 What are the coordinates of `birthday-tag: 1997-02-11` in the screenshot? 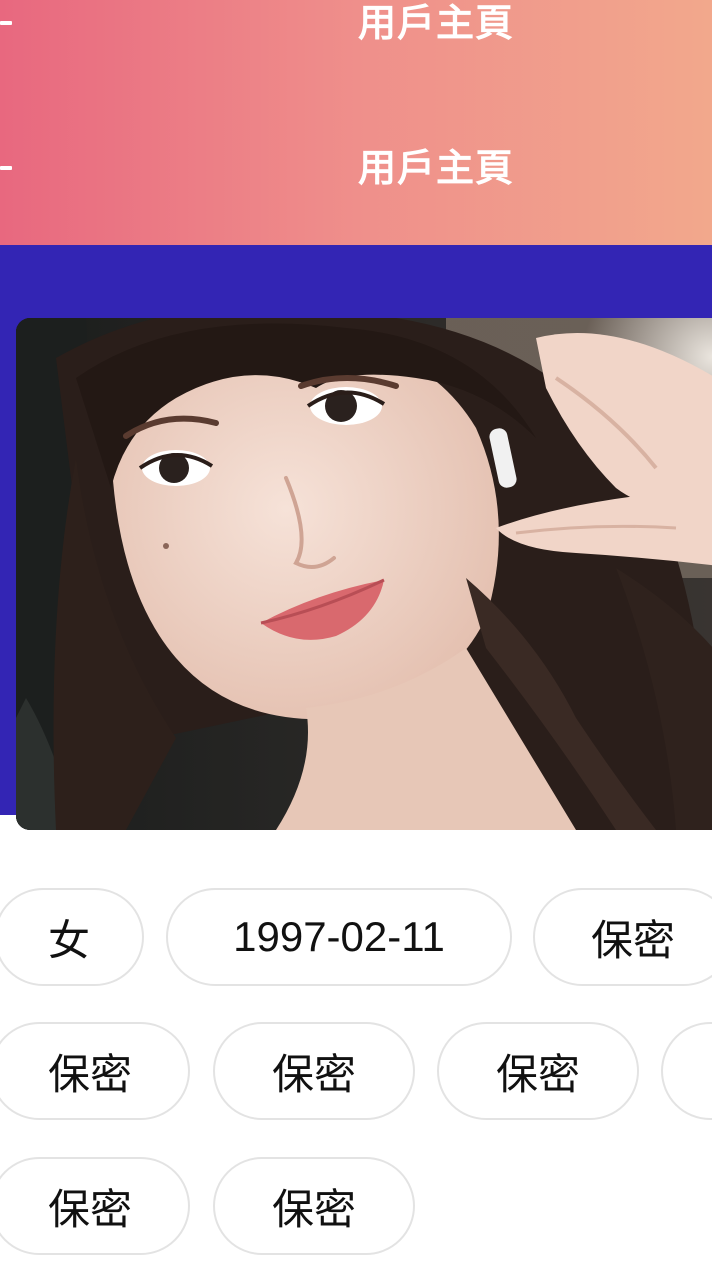 It's located at (339, 937).